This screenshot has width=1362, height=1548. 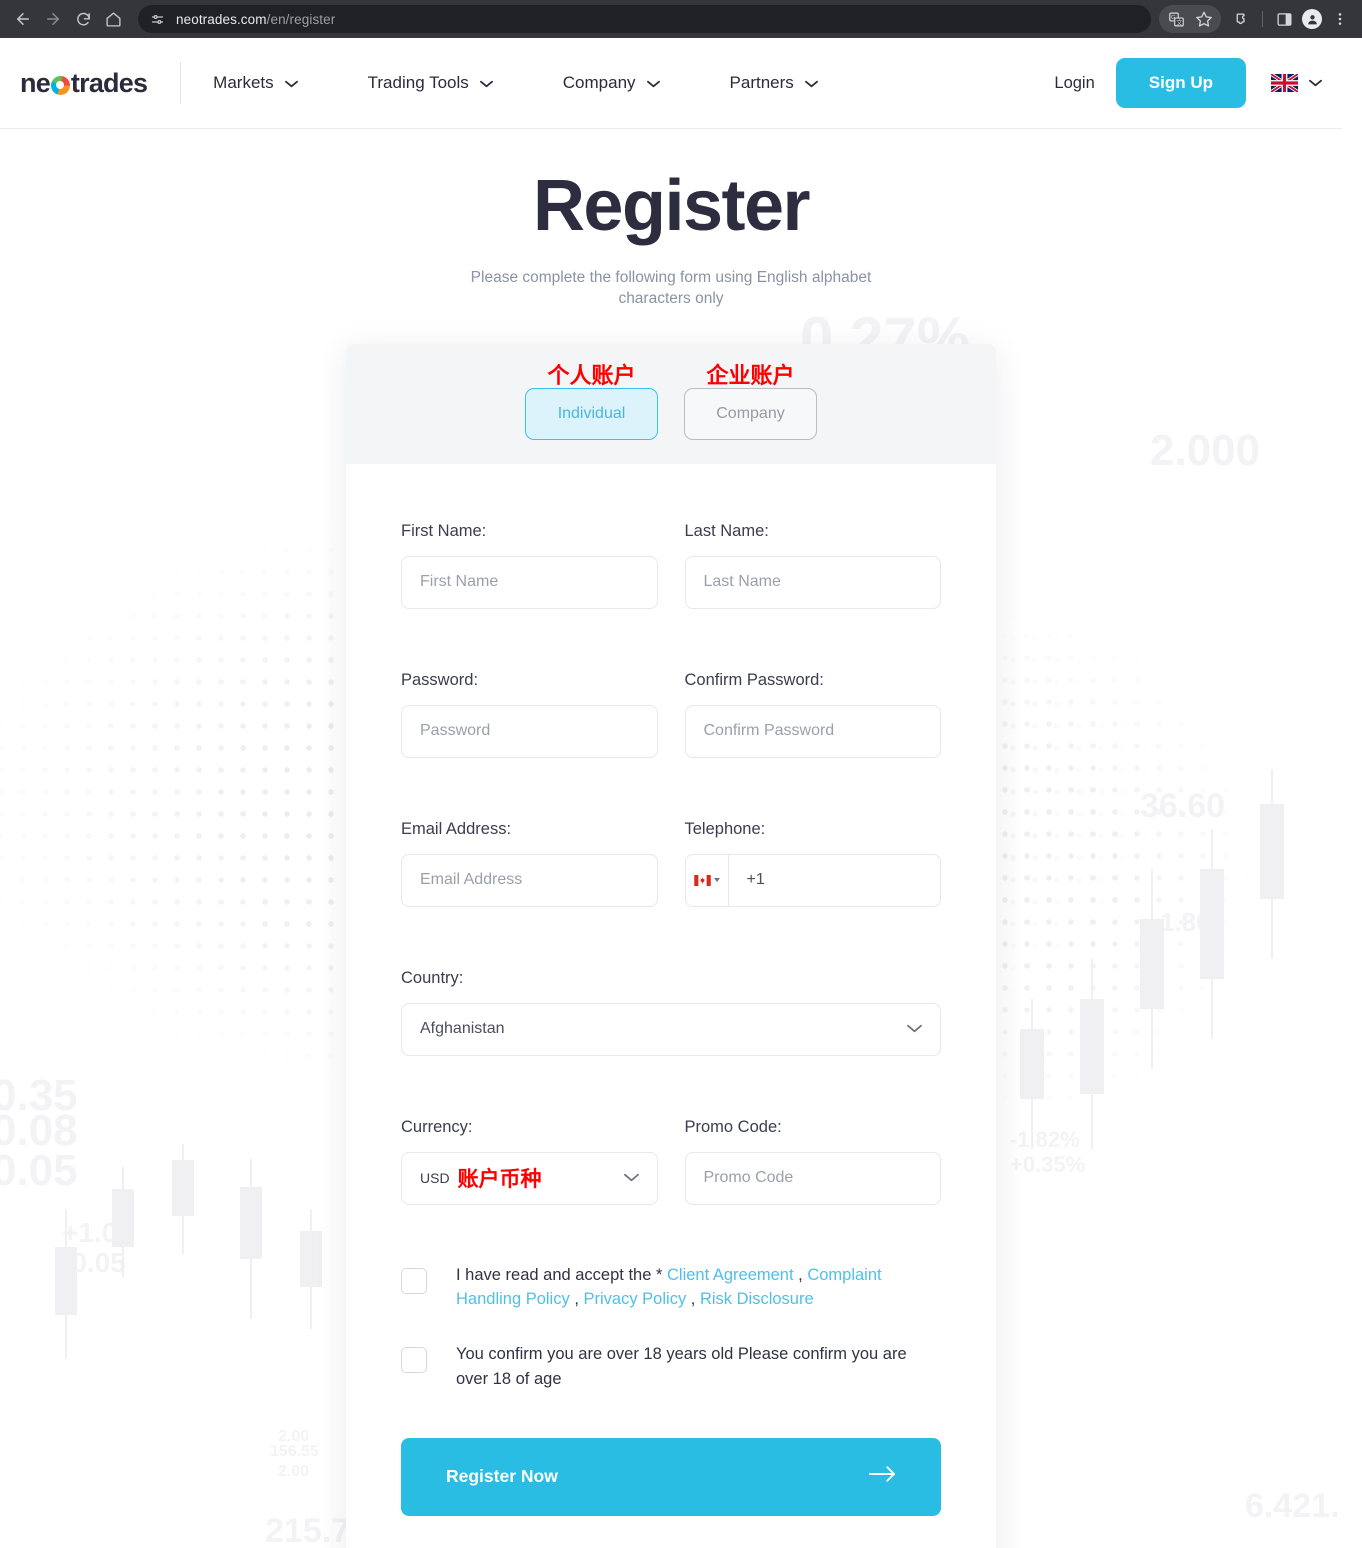 What do you see at coordinates (39, 1170) in the screenshot?
I see `bg-number: 0.05` at bounding box center [39, 1170].